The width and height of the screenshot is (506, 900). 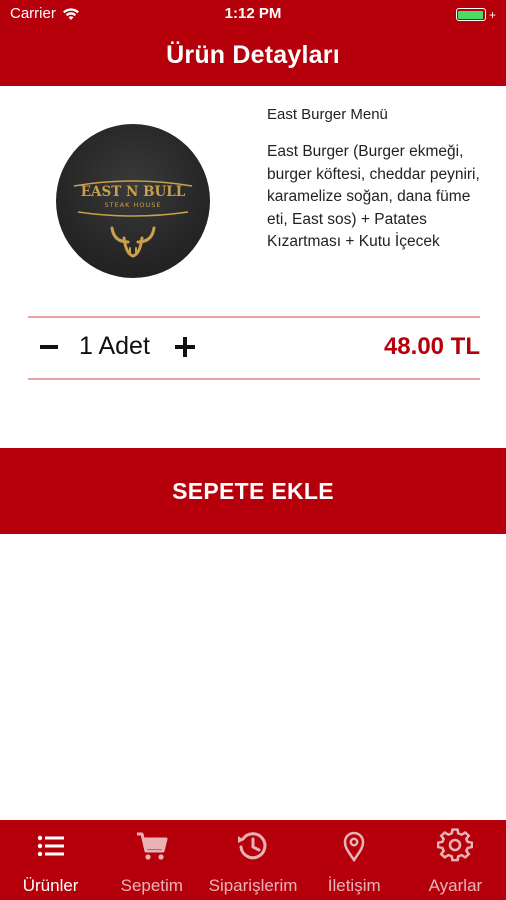 I want to click on quantity-stepper: 1 Adet 48.00 TL, so click(x=254, y=348).